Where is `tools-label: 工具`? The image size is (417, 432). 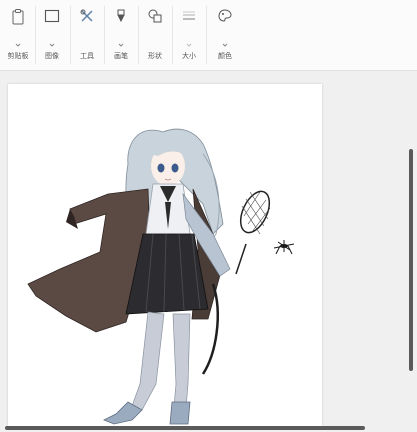
tools-label: 工具 is located at coordinates (87, 56).